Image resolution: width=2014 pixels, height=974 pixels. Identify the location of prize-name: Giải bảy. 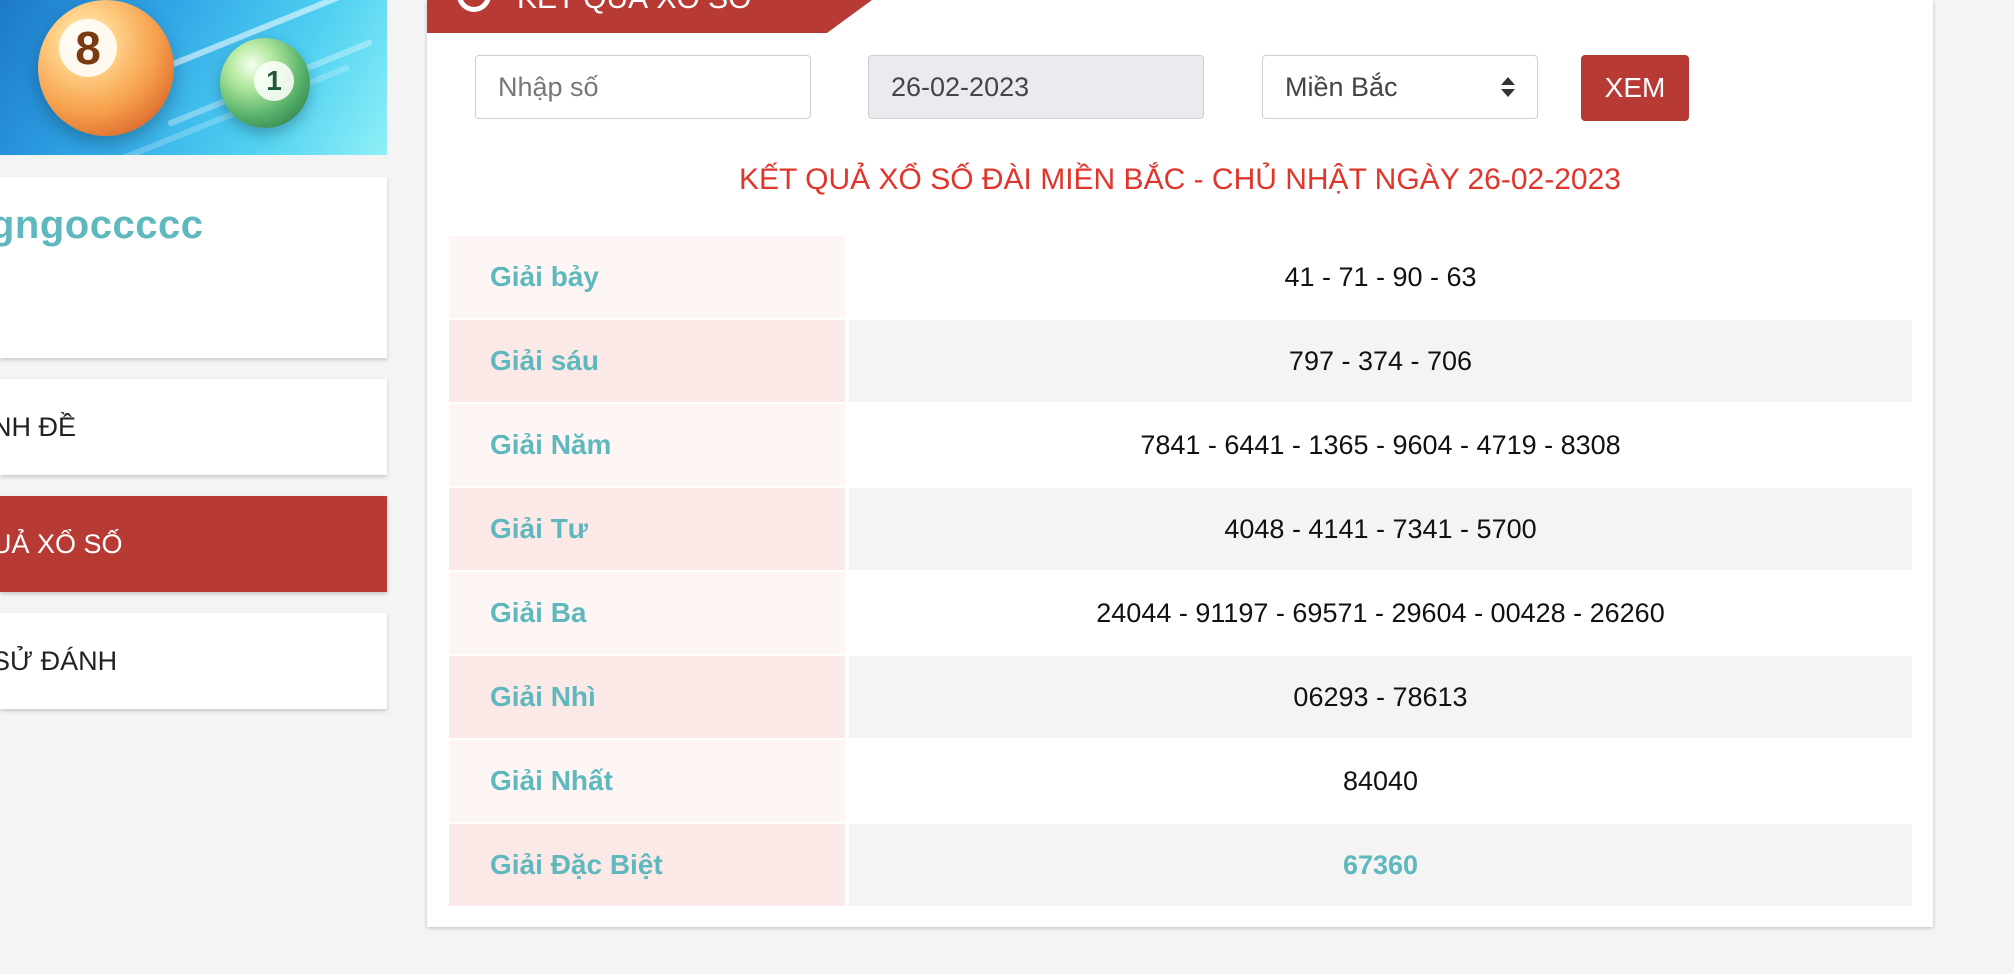
(649, 278).